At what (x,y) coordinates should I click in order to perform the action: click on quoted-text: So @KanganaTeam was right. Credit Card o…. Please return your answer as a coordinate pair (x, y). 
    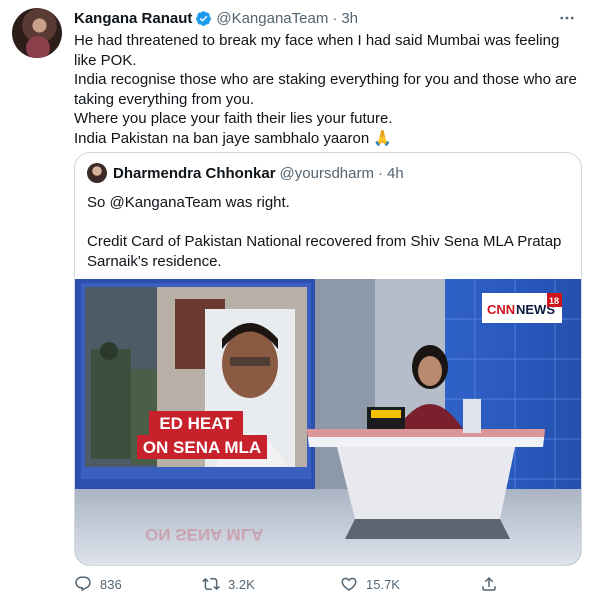
    Looking at the image, I should click on (327, 232).